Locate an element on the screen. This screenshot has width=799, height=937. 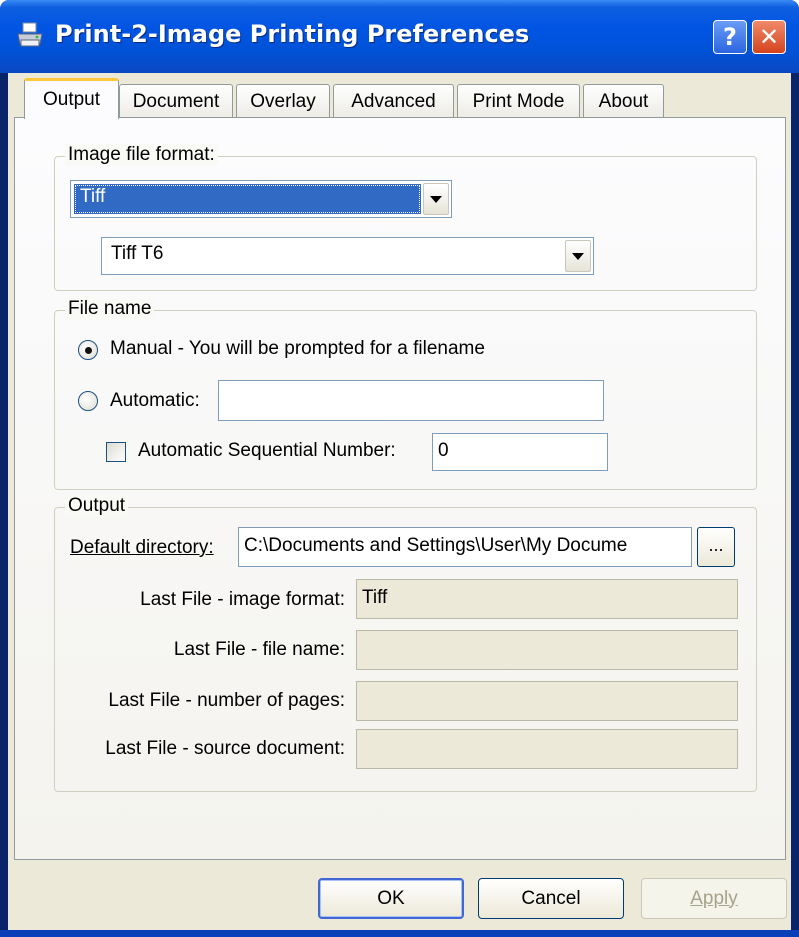
ok-button: OK is located at coordinates (391, 898).